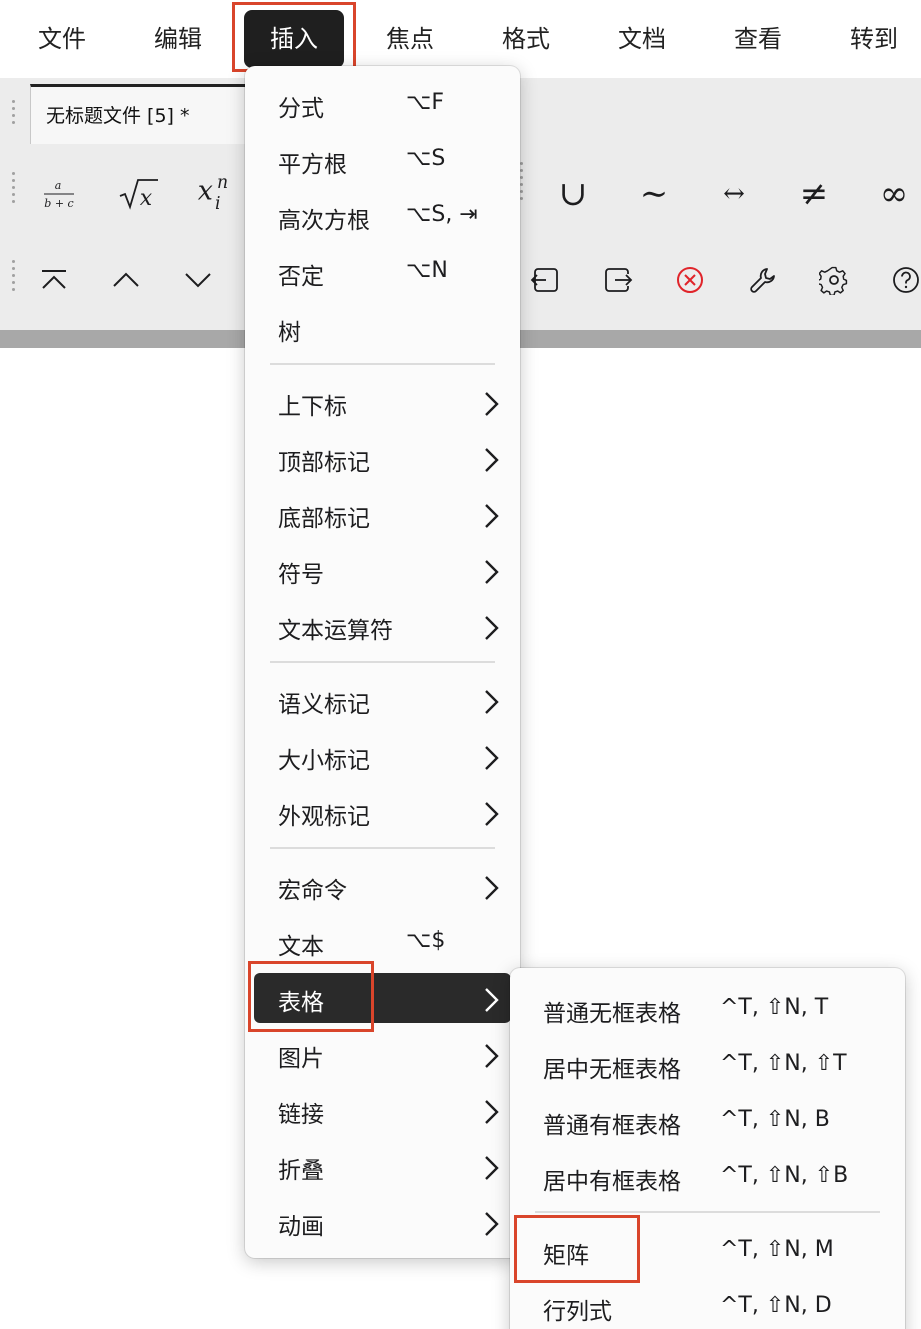 Image resolution: width=921 pixels, height=1329 pixels. What do you see at coordinates (834, 280) in the screenshot?
I see `gear-icon` at bounding box center [834, 280].